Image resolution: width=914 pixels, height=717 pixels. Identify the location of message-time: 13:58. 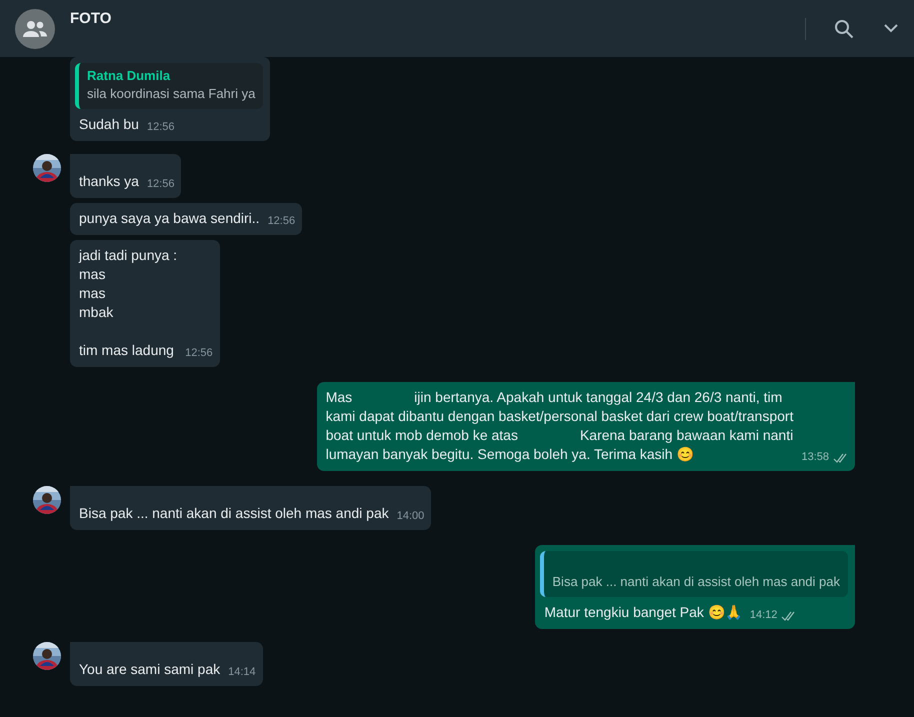
(815, 457).